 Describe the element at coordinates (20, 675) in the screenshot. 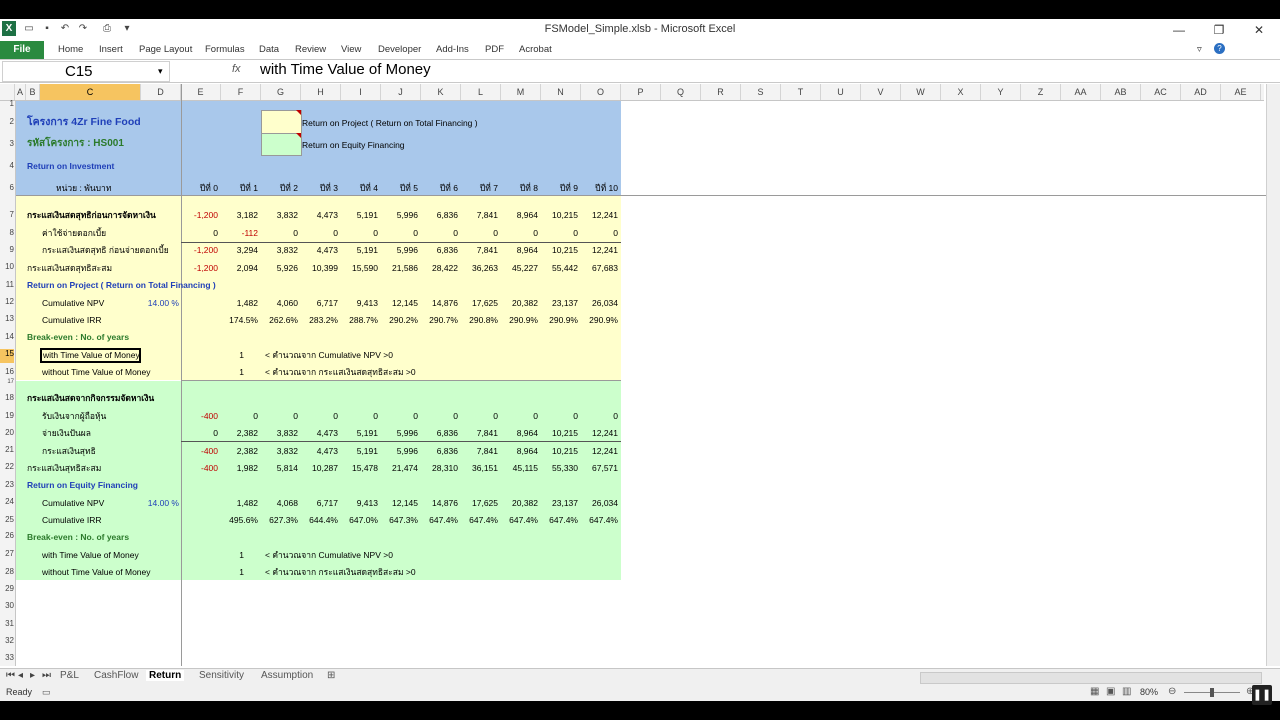

I see `prev-sheet-icon: ◂` at that location.